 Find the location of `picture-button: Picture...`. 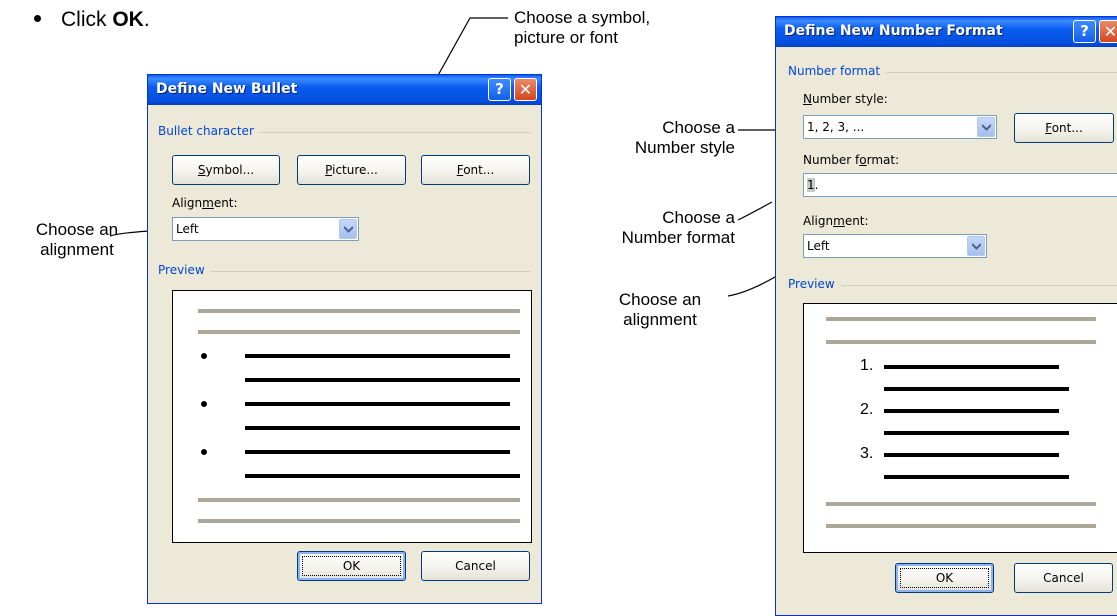

picture-button: Picture... is located at coordinates (351, 170).